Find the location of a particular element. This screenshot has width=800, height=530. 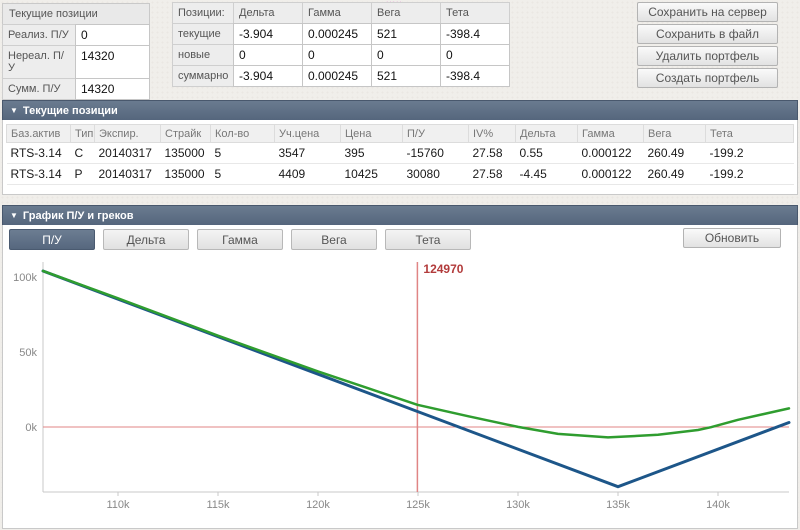

pl-tab: П/У is located at coordinates (52, 239).